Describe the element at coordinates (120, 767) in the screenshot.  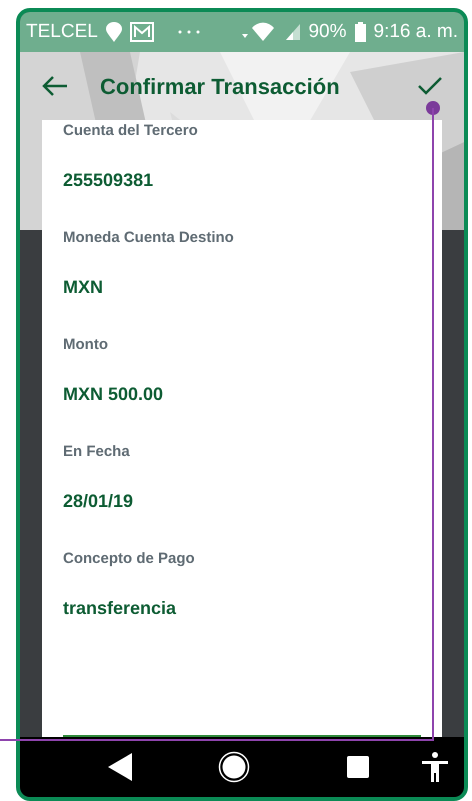
I see `back-triangle-icon` at that location.